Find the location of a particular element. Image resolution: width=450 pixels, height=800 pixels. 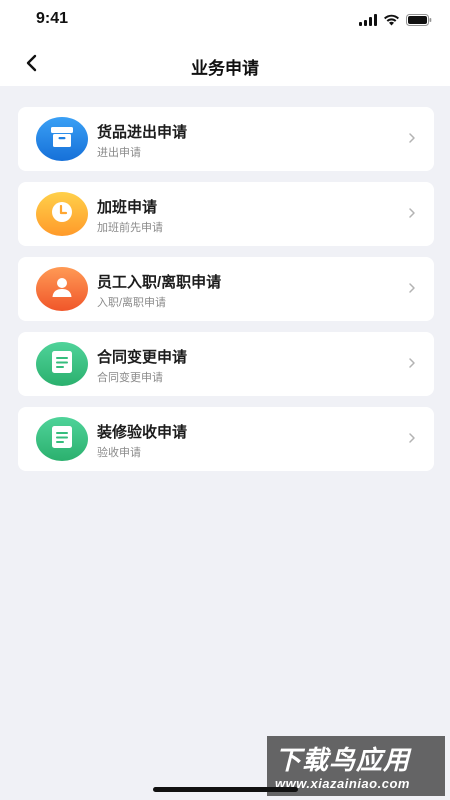

nav-bar: 业务申请 is located at coordinates (225, 64).